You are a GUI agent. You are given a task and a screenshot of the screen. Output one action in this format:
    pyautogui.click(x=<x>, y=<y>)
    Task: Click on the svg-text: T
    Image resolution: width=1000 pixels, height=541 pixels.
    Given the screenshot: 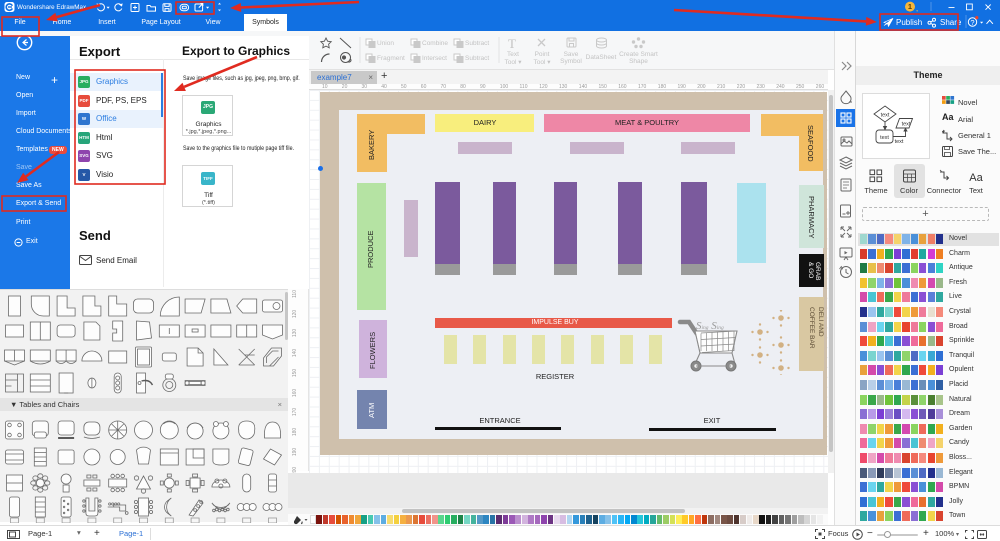 What is the action you would take?
    pyautogui.click(x=512, y=43)
    